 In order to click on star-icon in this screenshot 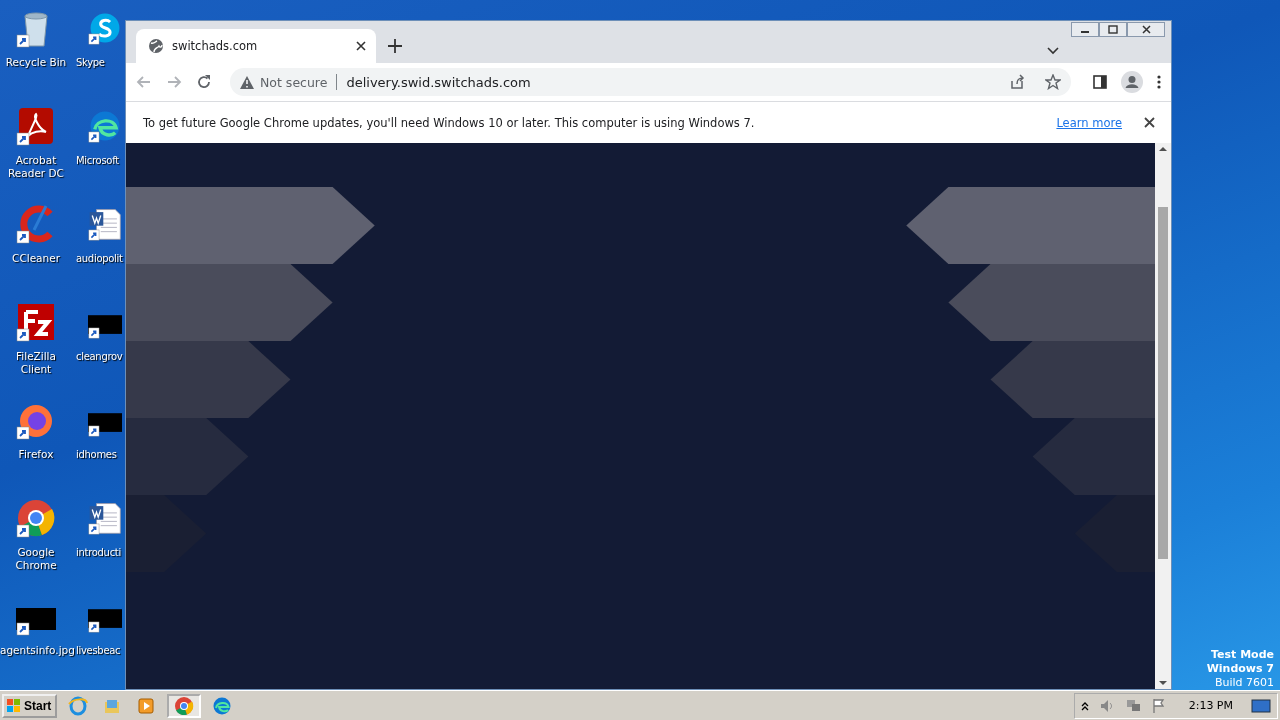, I will do `click(1053, 82)`.